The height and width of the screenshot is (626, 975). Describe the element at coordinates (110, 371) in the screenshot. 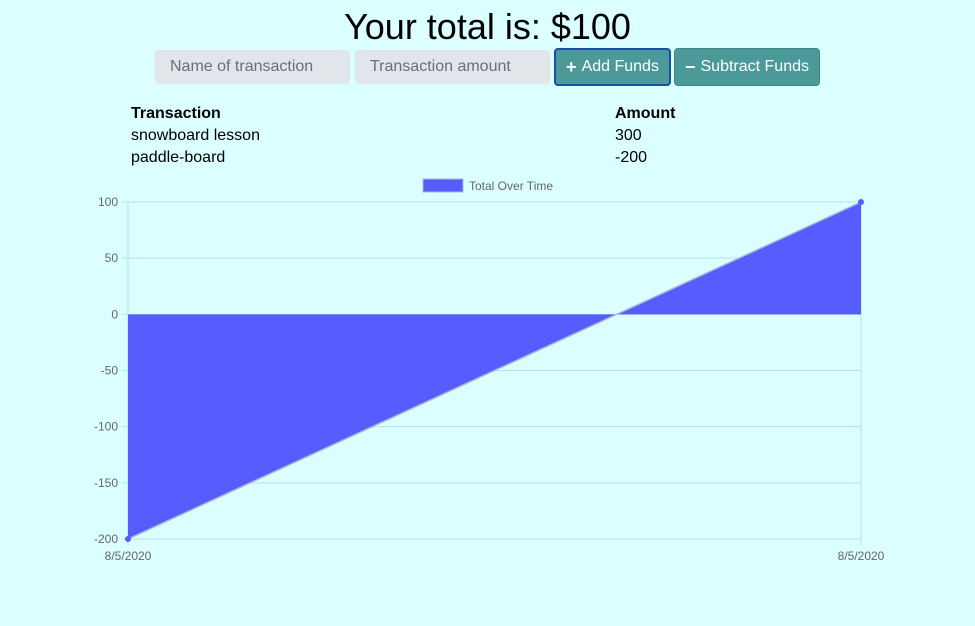

I see `y-tick-label: -50` at that location.